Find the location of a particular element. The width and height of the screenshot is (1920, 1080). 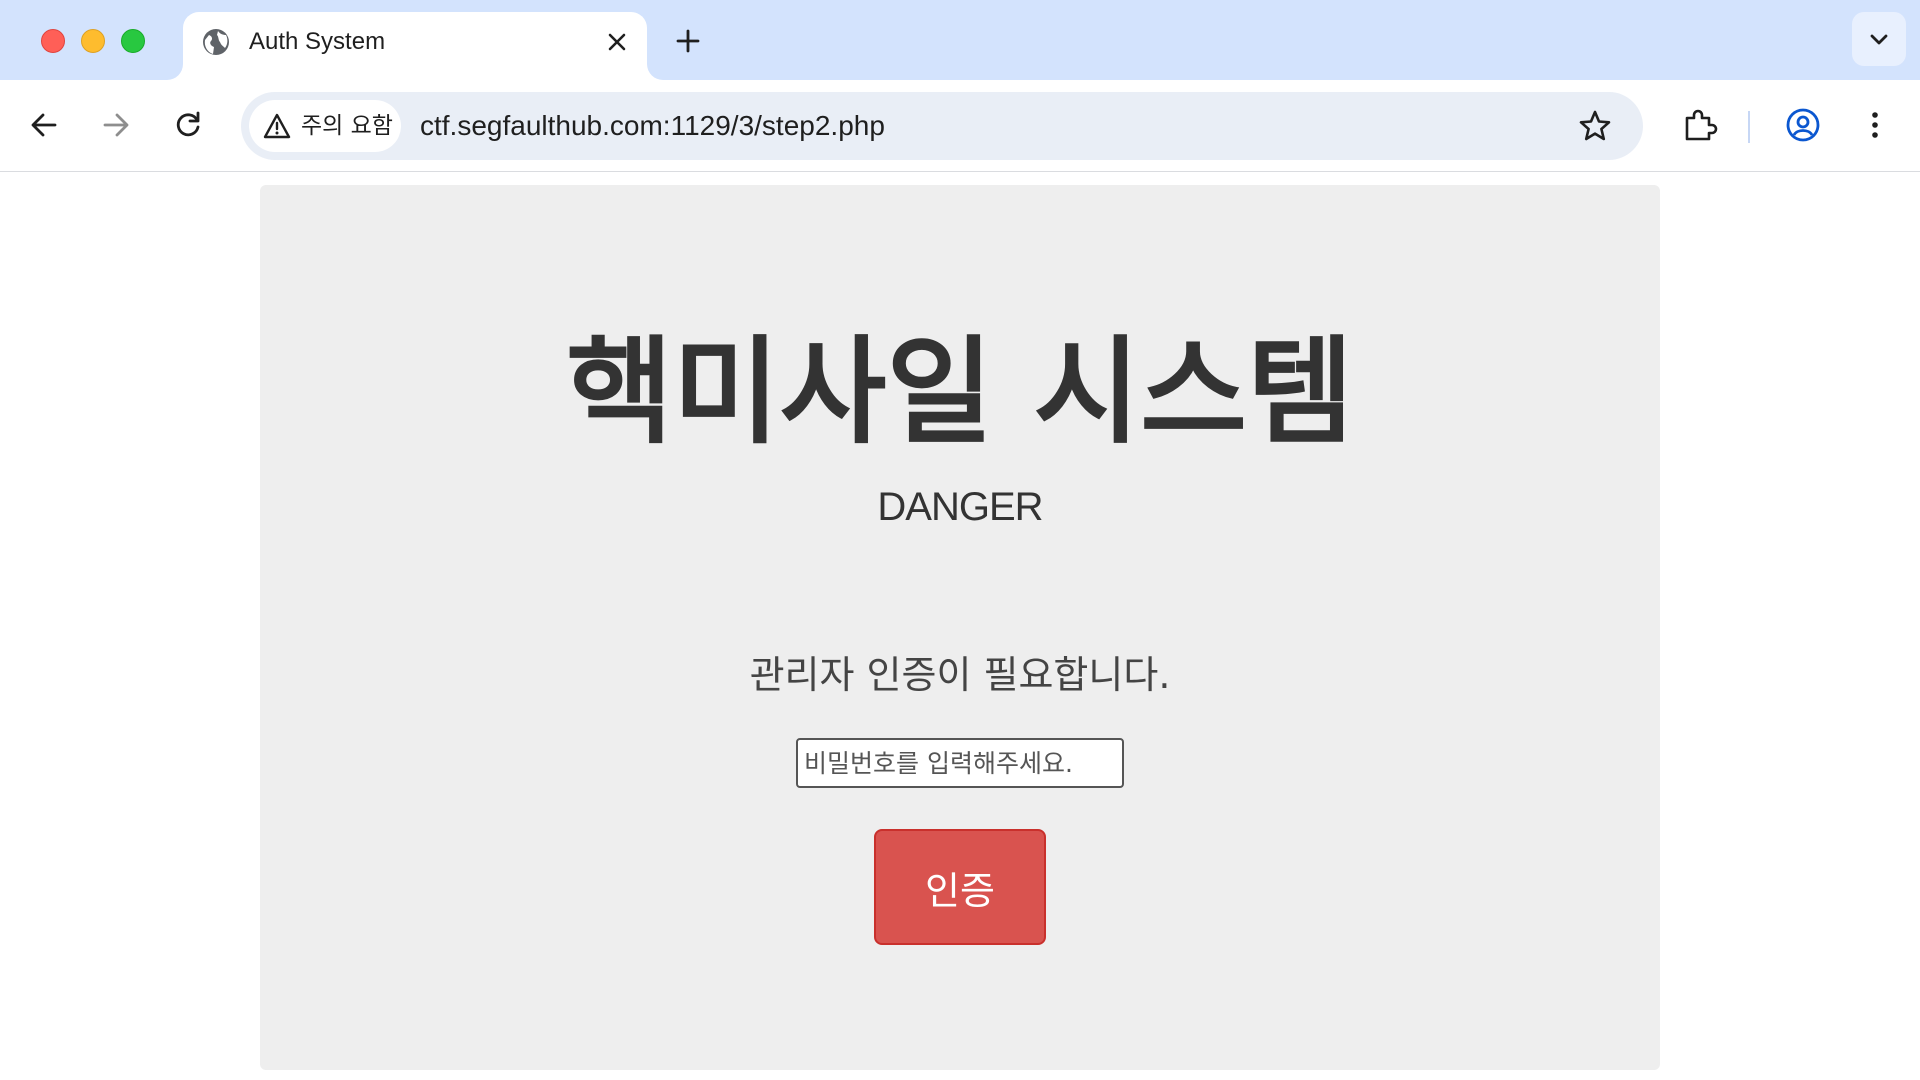

tab-strip: Auth System is located at coordinates (960, 40).